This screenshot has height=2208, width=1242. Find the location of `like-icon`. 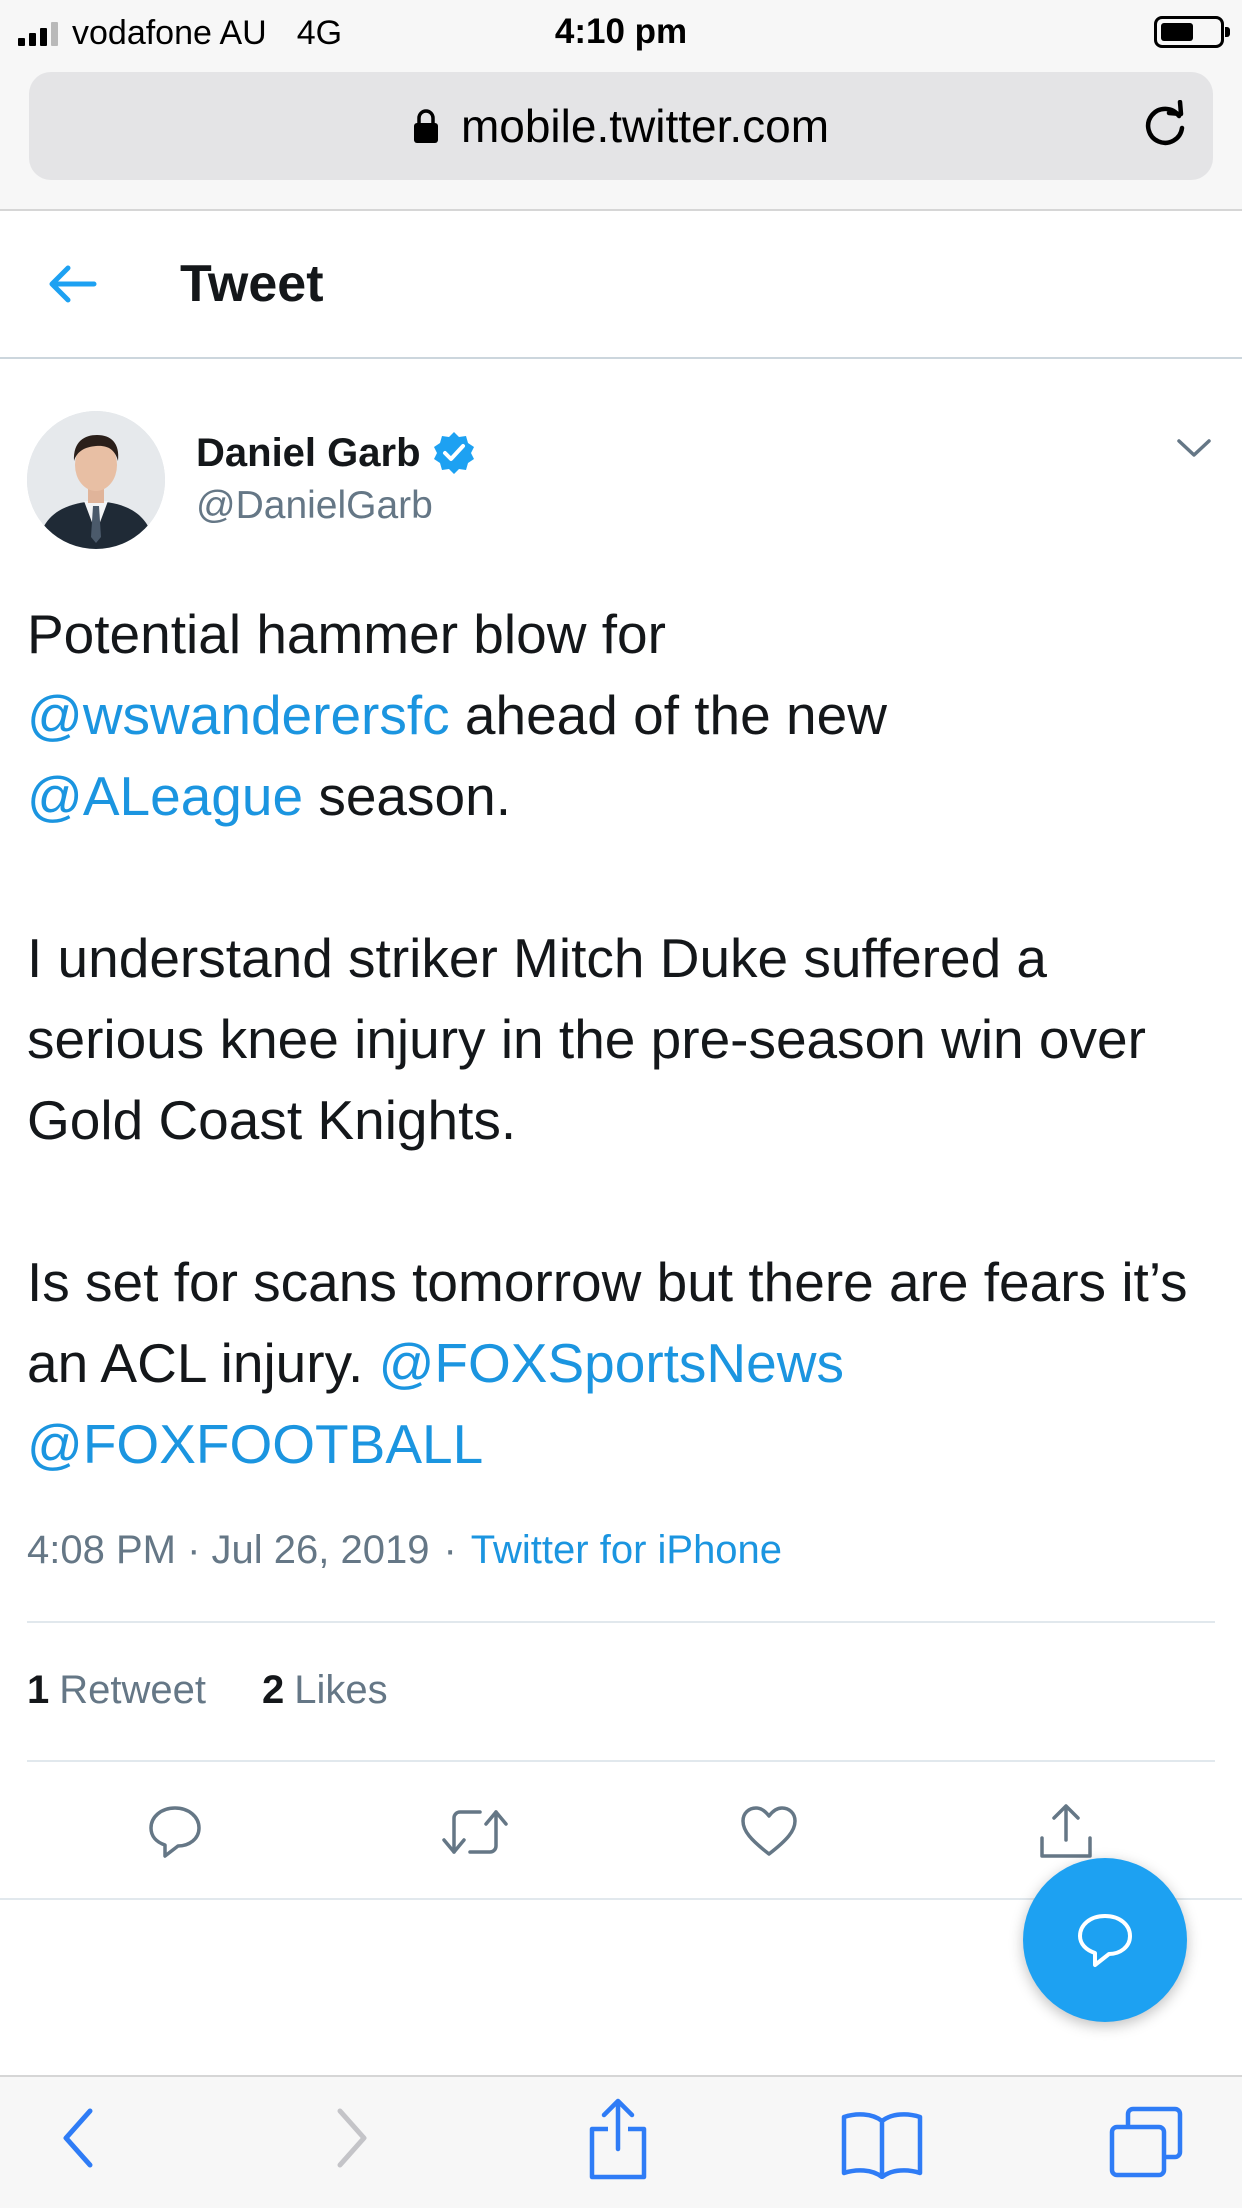

like-icon is located at coordinates (769, 1832).